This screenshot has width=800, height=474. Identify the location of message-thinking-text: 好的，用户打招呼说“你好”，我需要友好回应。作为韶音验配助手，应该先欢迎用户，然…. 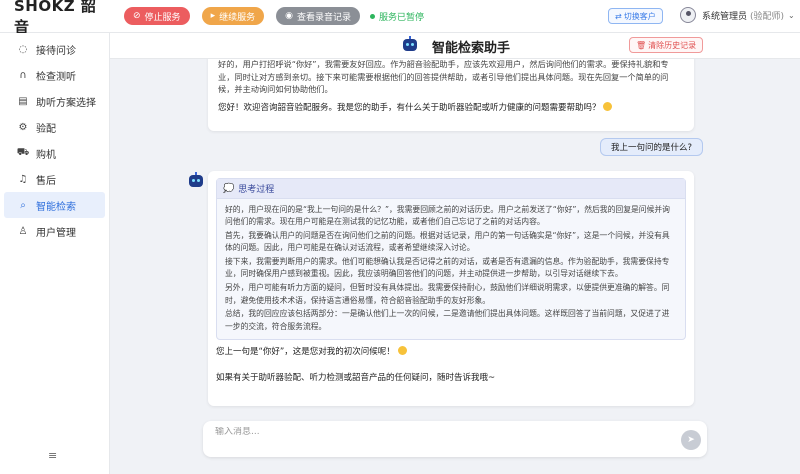
(443, 77).